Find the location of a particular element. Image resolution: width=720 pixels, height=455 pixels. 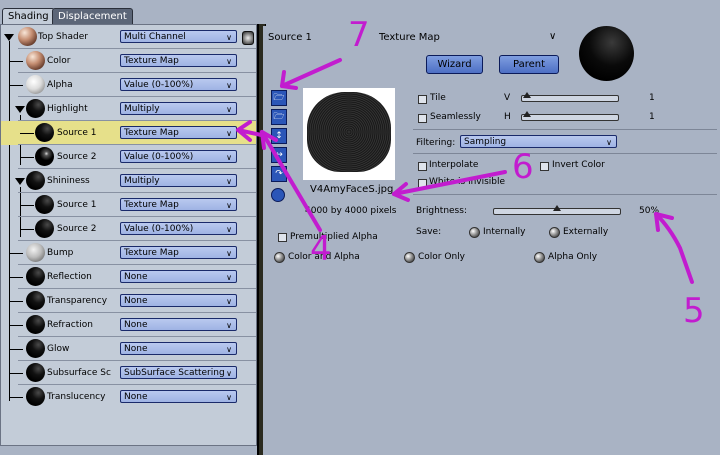

annotation-label-6: 6 is located at coordinates (523, 167).